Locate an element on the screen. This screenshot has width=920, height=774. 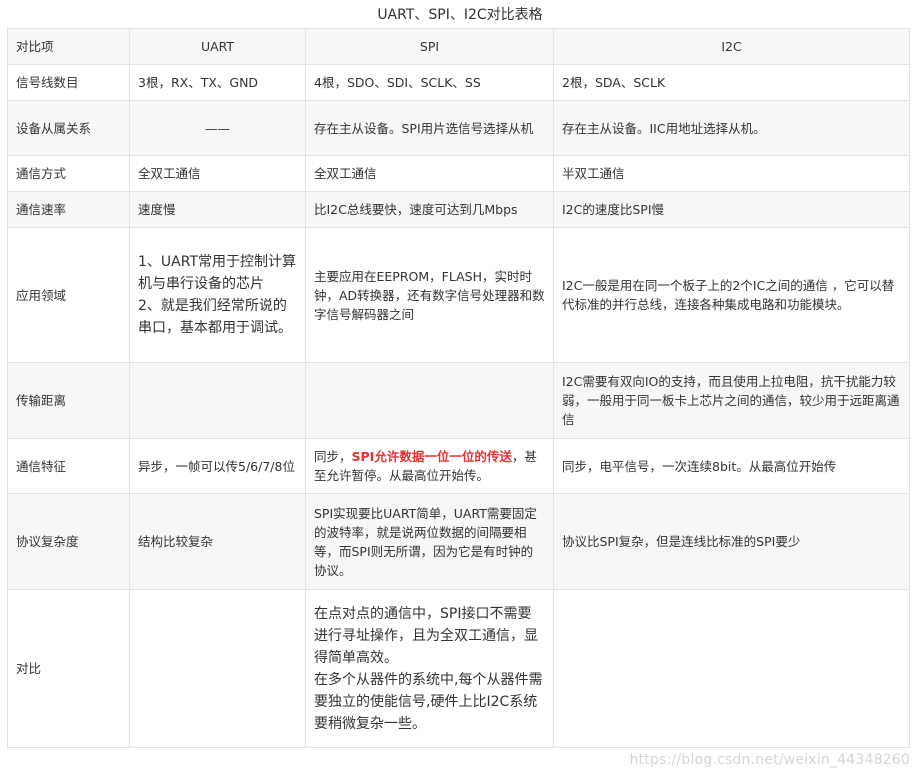
cell-i2c: I2C的速度比SPI慢 is located at coordinates (731, 209).